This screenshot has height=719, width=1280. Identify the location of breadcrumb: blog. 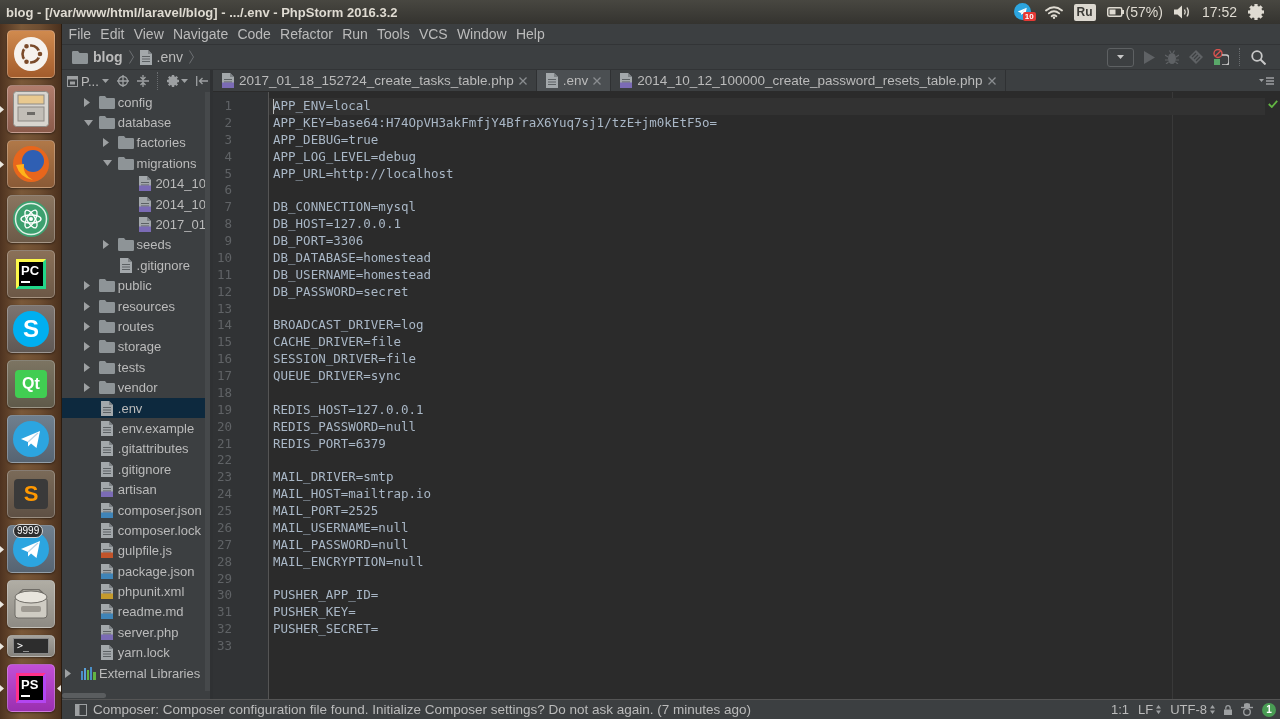
(97, 57).